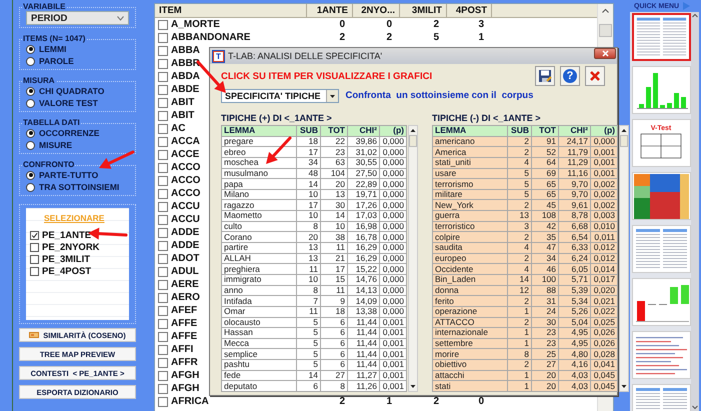  What do you see at coordinates (259, 173) in the screenshot?
I see `table-cell: musulmano` at bounding box center [259, 173].